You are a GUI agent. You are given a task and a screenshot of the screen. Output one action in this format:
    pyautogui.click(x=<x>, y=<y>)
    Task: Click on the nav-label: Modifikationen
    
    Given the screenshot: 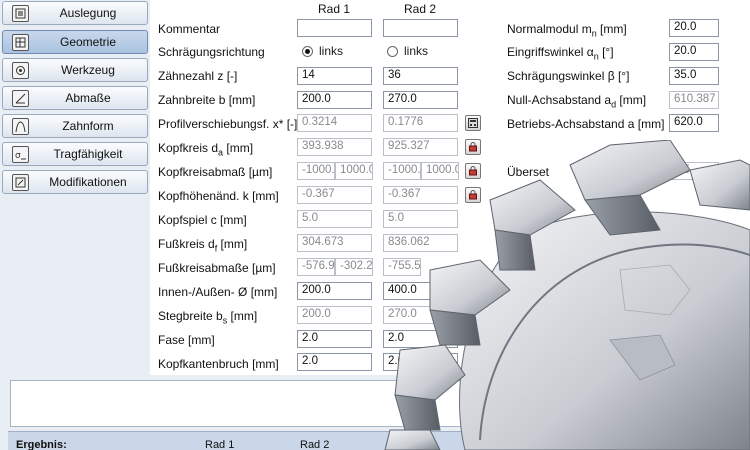 What is the action you would take?
    pyautogui.click(x=88, y=182)
    